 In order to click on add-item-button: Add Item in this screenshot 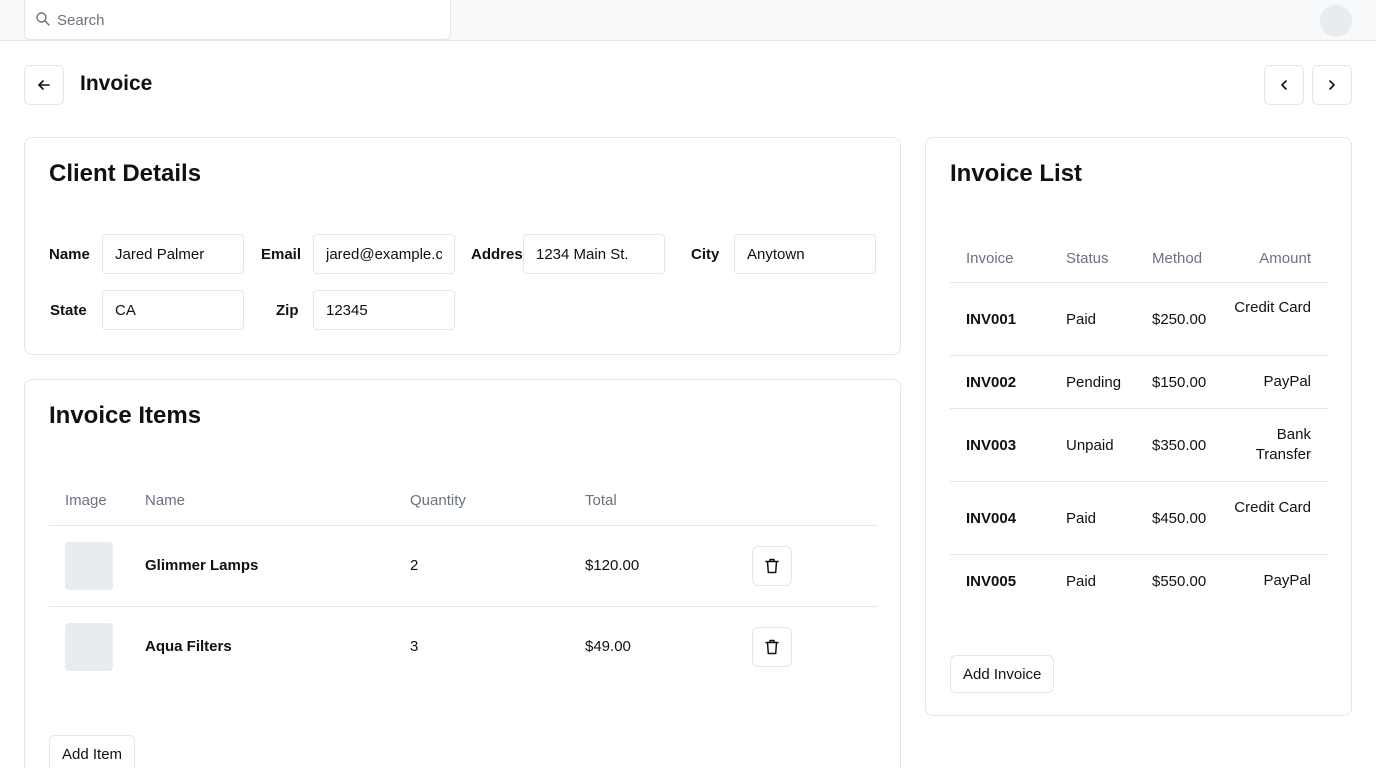, I will do `click(92, 751)`.